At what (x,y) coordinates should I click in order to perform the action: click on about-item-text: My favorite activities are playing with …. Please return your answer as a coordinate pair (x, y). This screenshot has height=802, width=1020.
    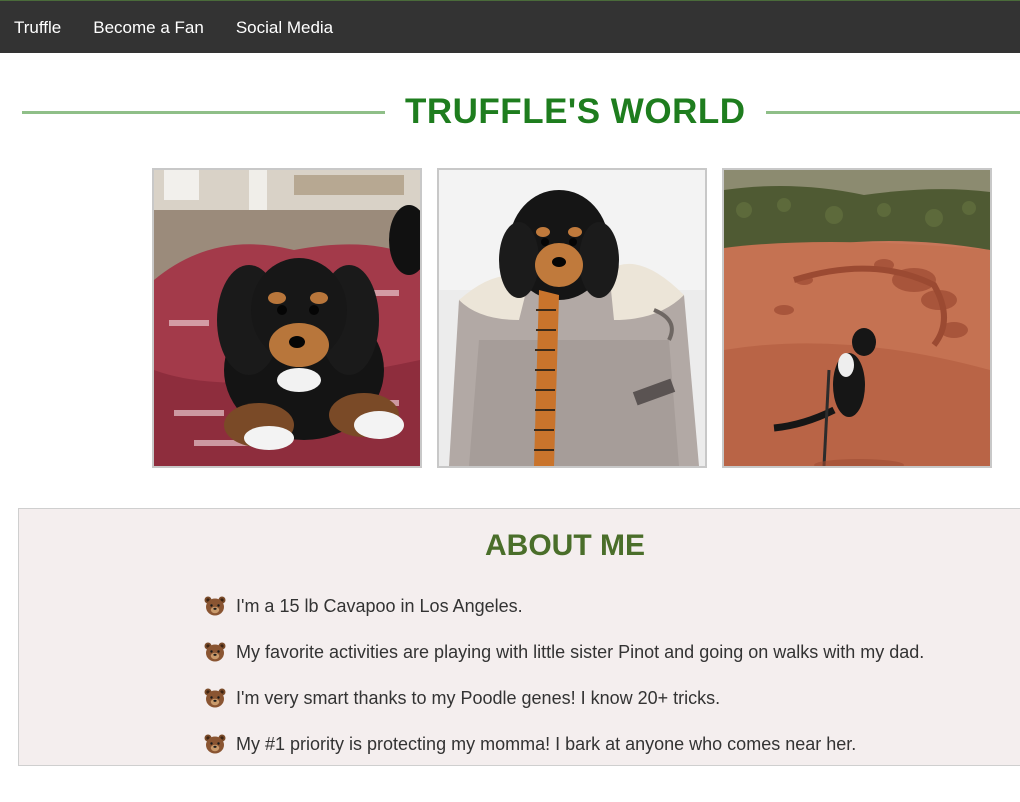
    Looking at the image, I should click on (580, 651).